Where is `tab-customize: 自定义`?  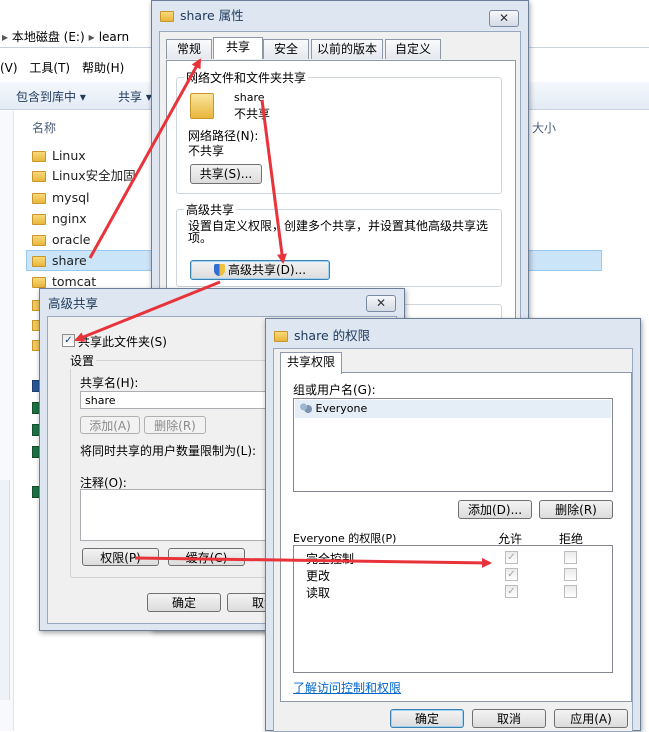 tab-customize: 自定义 is located at coordinates (413, 49).